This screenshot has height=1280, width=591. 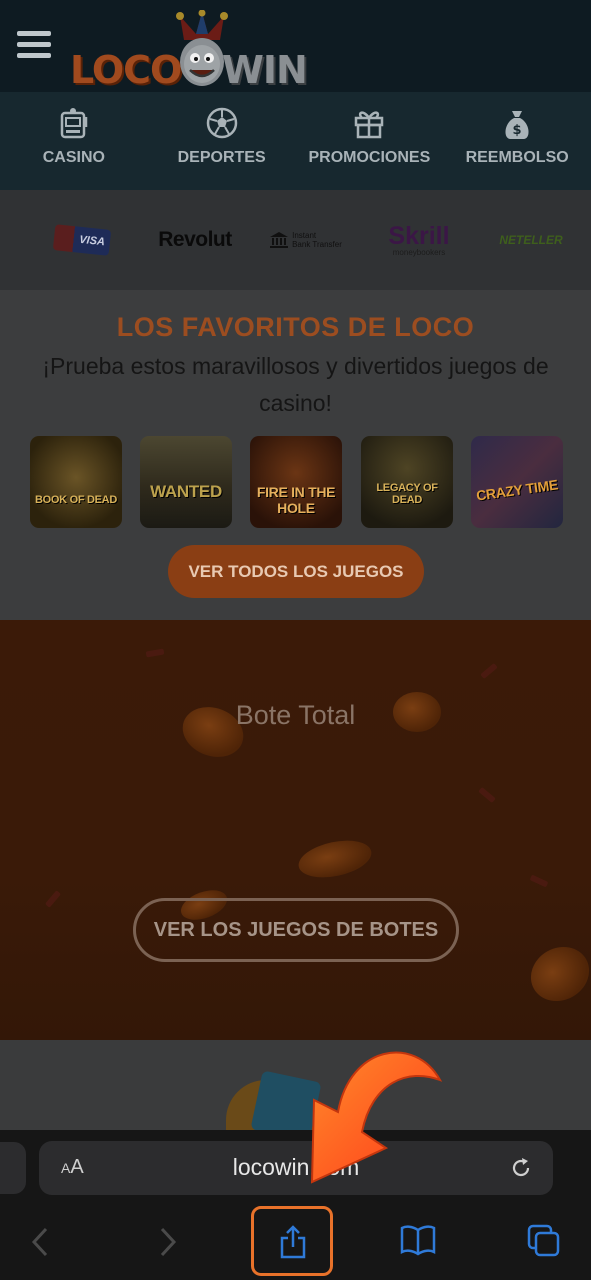 I want to click on nav-label-casino: CASINO, so click(x=73, y=157).